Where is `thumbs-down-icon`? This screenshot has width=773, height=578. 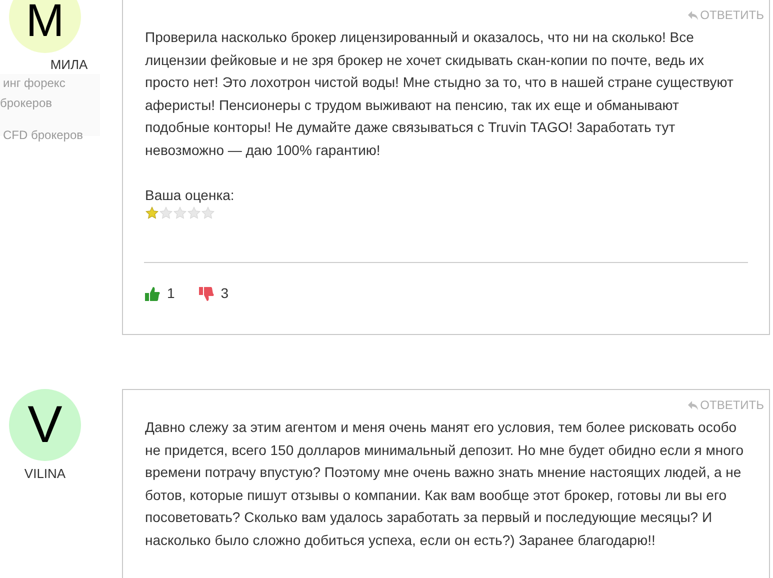
thumbs-down-icon is located at coordinates (206, 293).